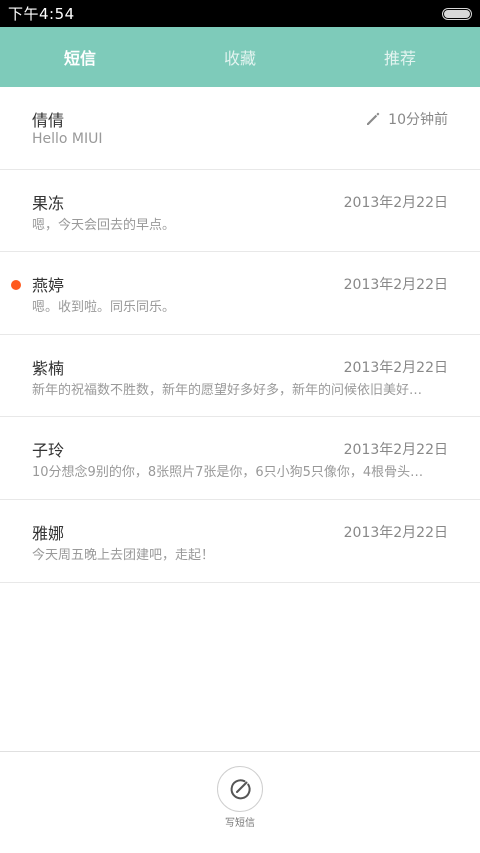 This screenshot has width=480, height=853. What do you see at coordinates (67, 139) in the screenshot?
I see `message-preview: Hello MIUI` at bounding box center [67, 139].